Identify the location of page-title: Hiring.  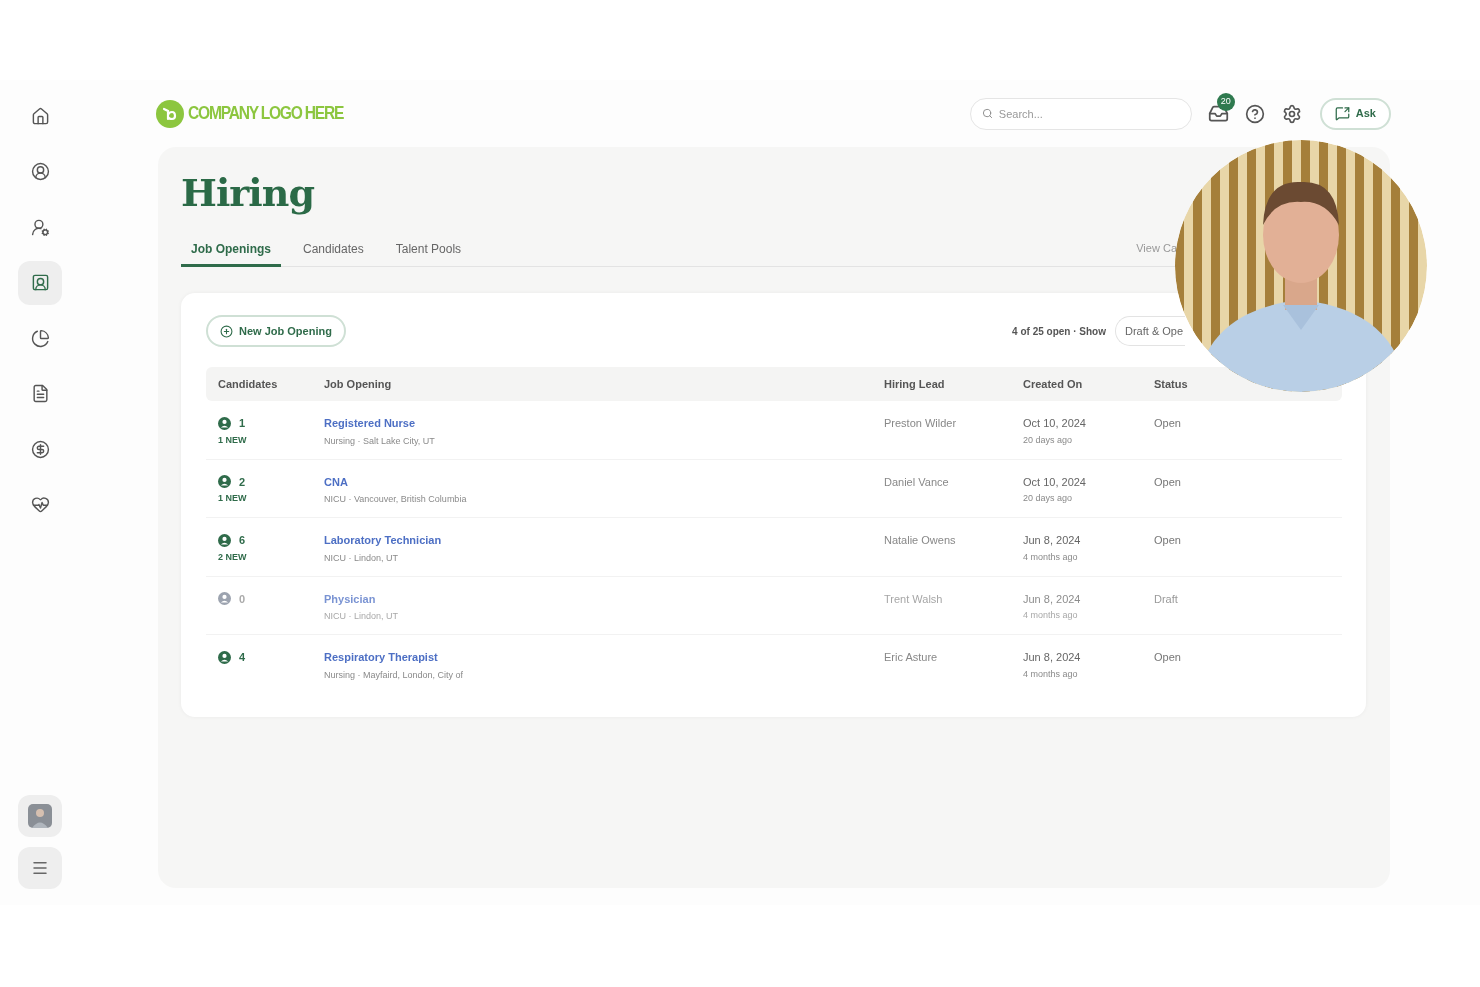
(248, 193).